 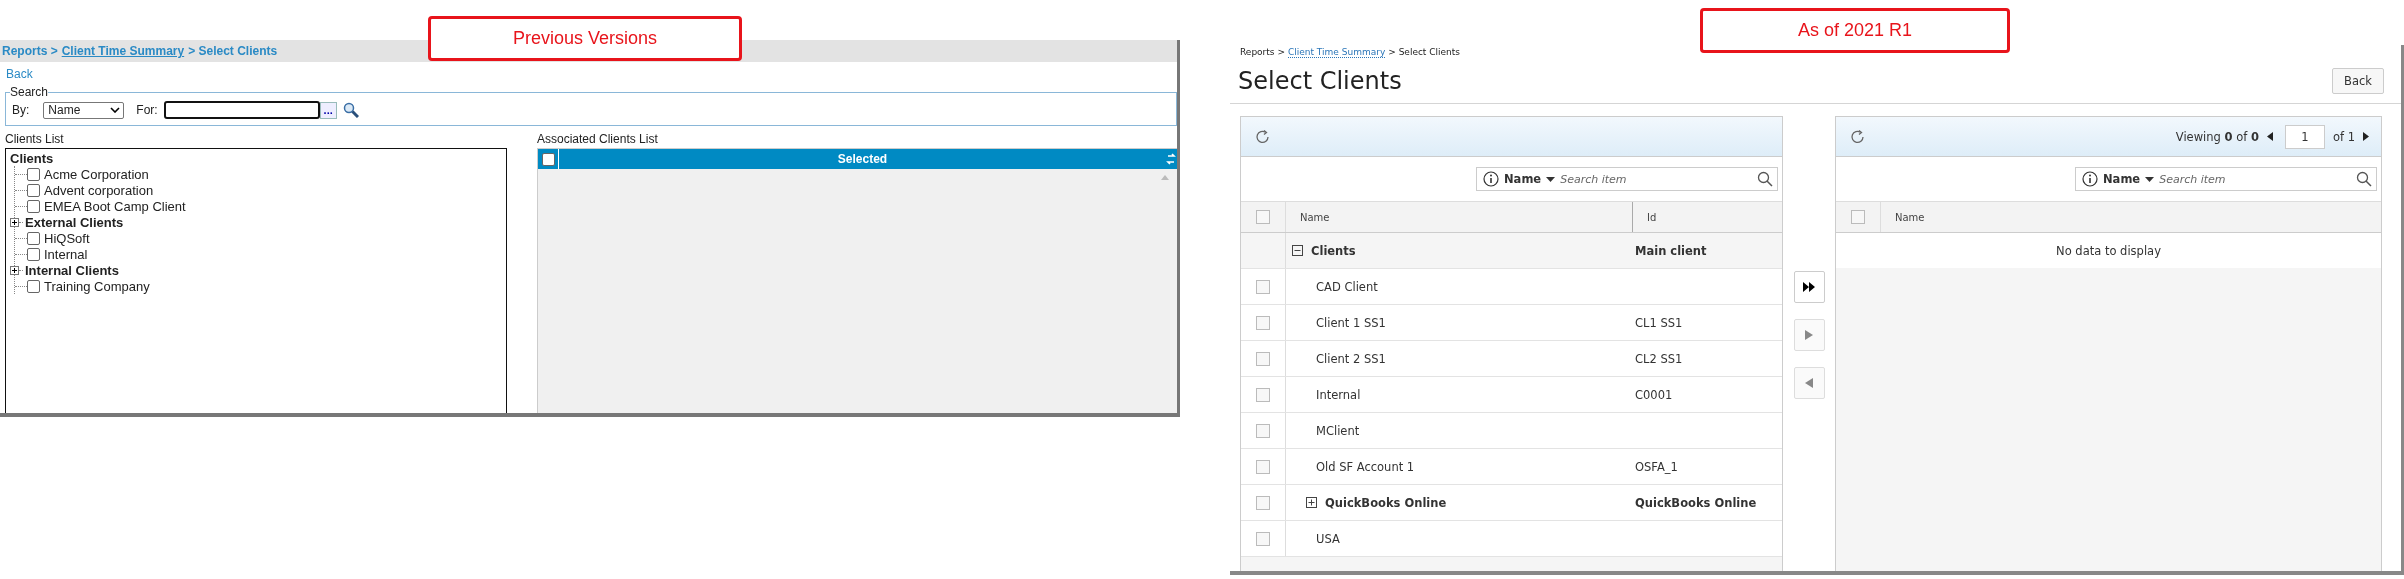 I want to click on cell-text: CAD Client, so click(x=1347, y=286).